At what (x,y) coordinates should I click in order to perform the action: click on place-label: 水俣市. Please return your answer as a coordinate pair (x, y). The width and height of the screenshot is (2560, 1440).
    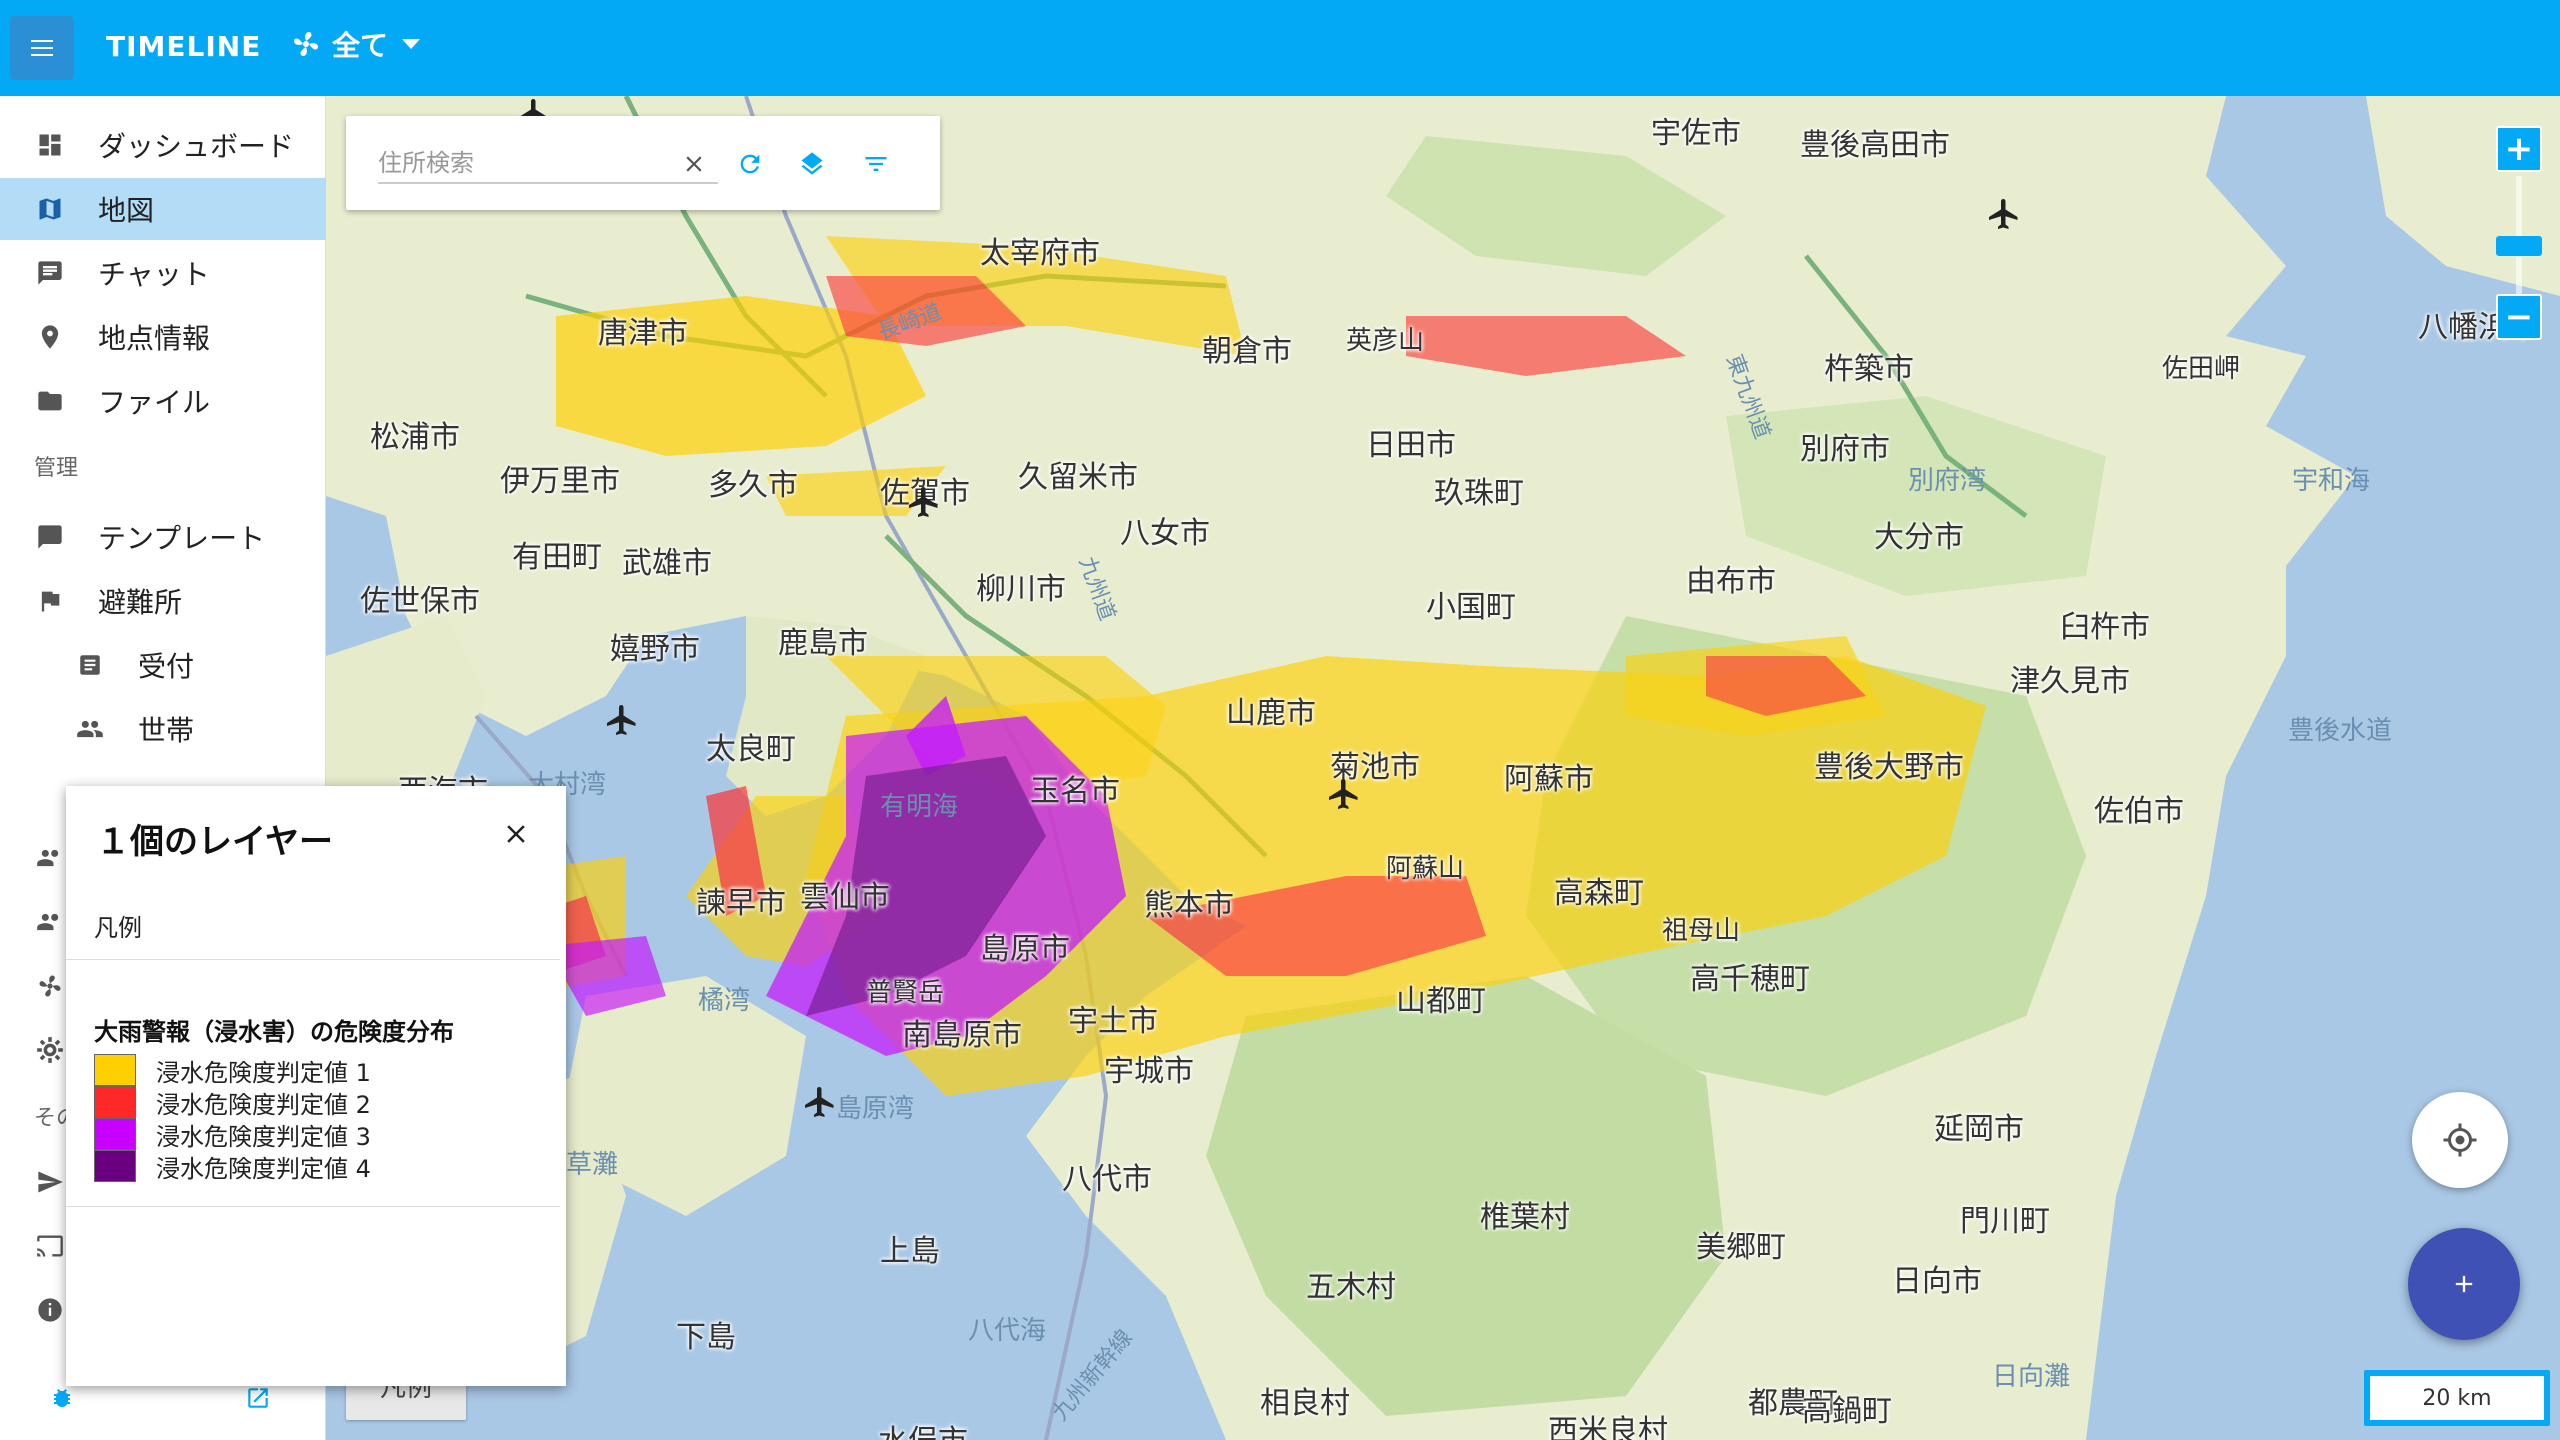
    Looking at the image, I should click on (923, 1428).